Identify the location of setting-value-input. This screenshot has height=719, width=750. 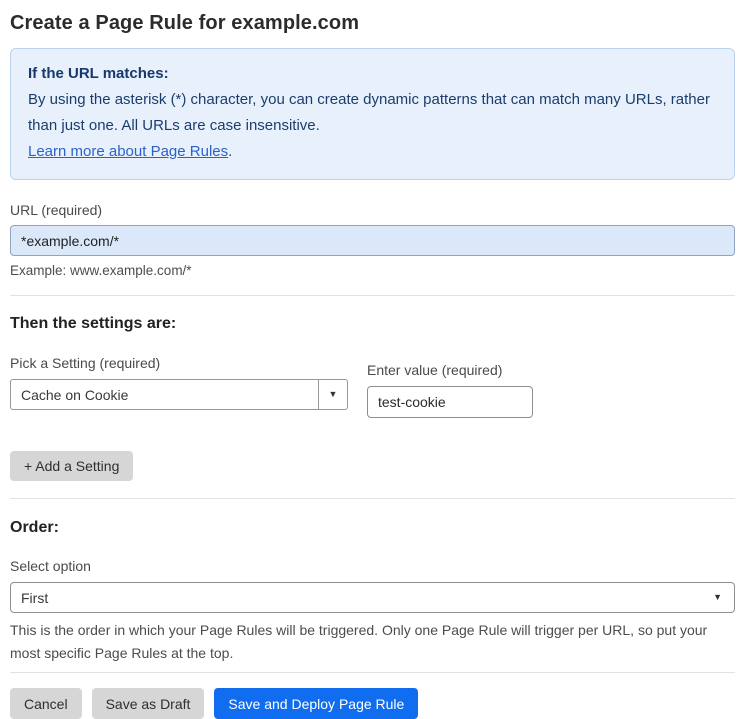
(450, 402).